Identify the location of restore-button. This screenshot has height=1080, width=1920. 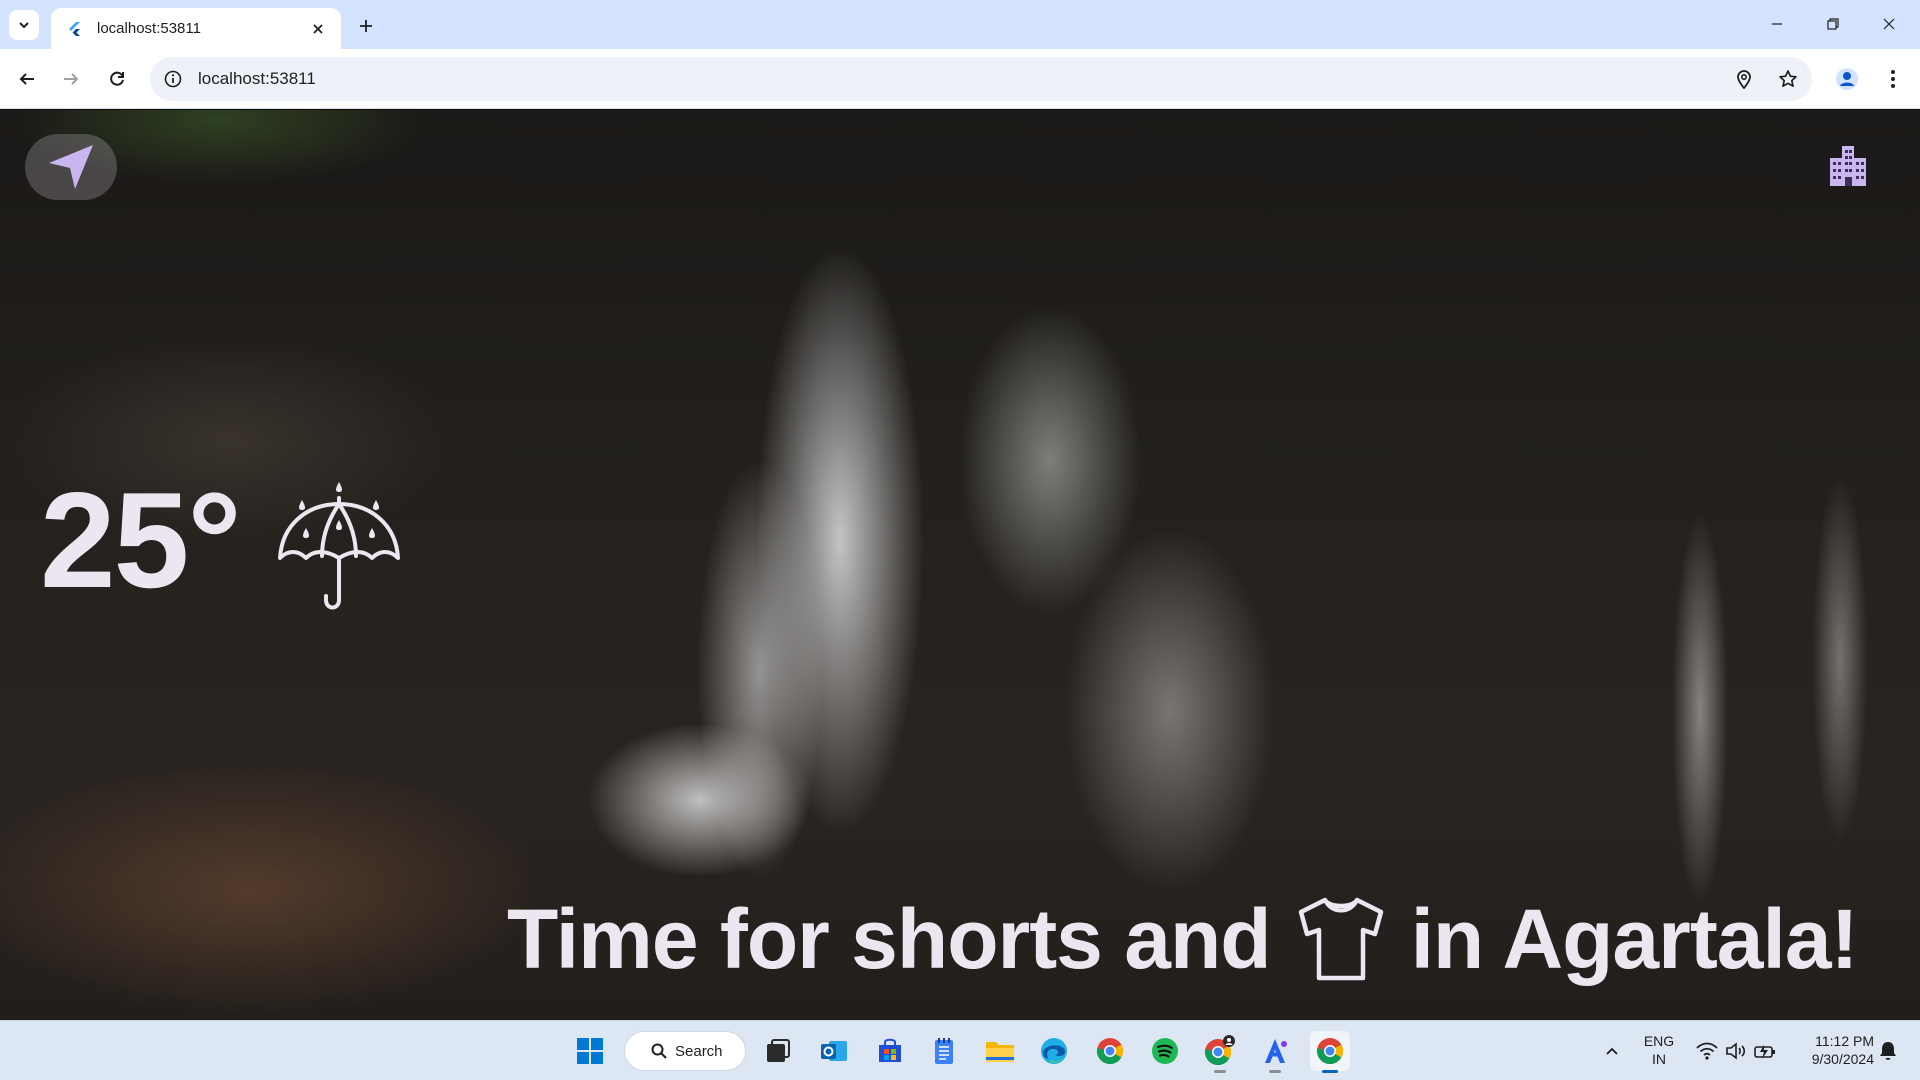
(1833, 24).